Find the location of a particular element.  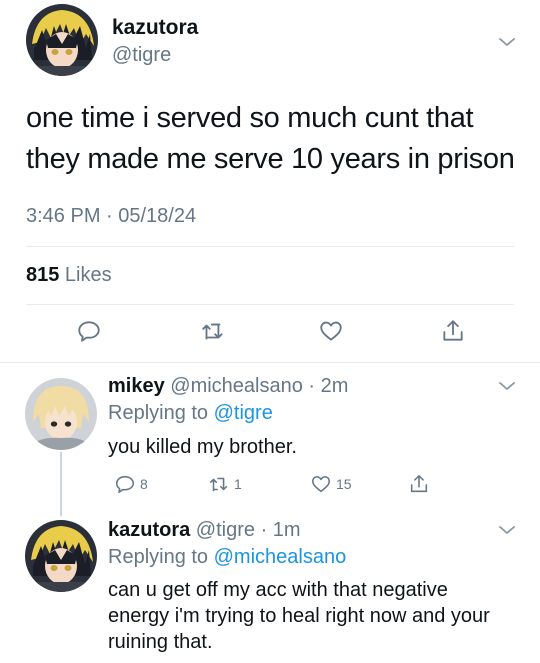

replying-to: Replying to @tigre is located at coordinates (190, 413).